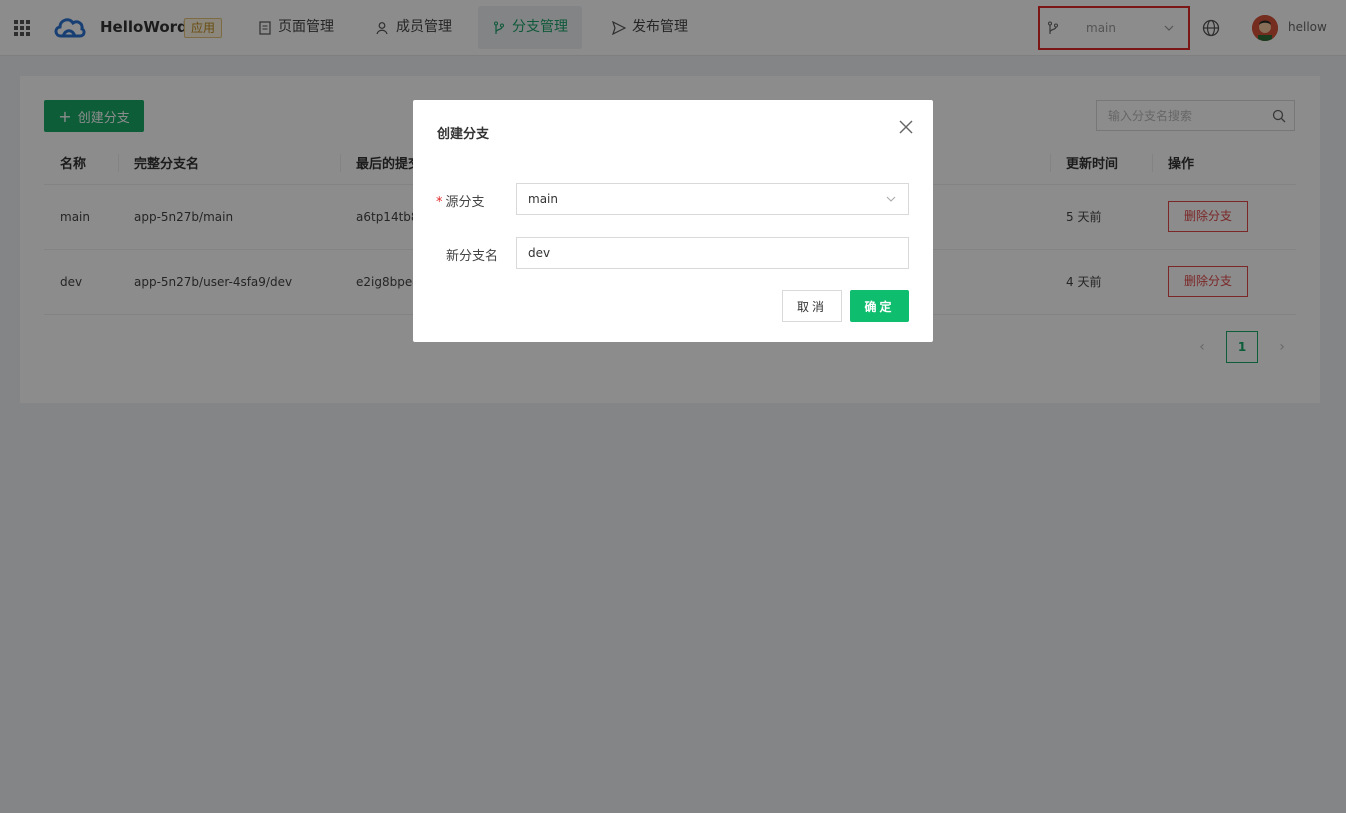 The image size is (1346, 813). Describe the element at coordinates (465, 202) in the screenshot. I see `source-branch-label-text: 源分支` at that location.